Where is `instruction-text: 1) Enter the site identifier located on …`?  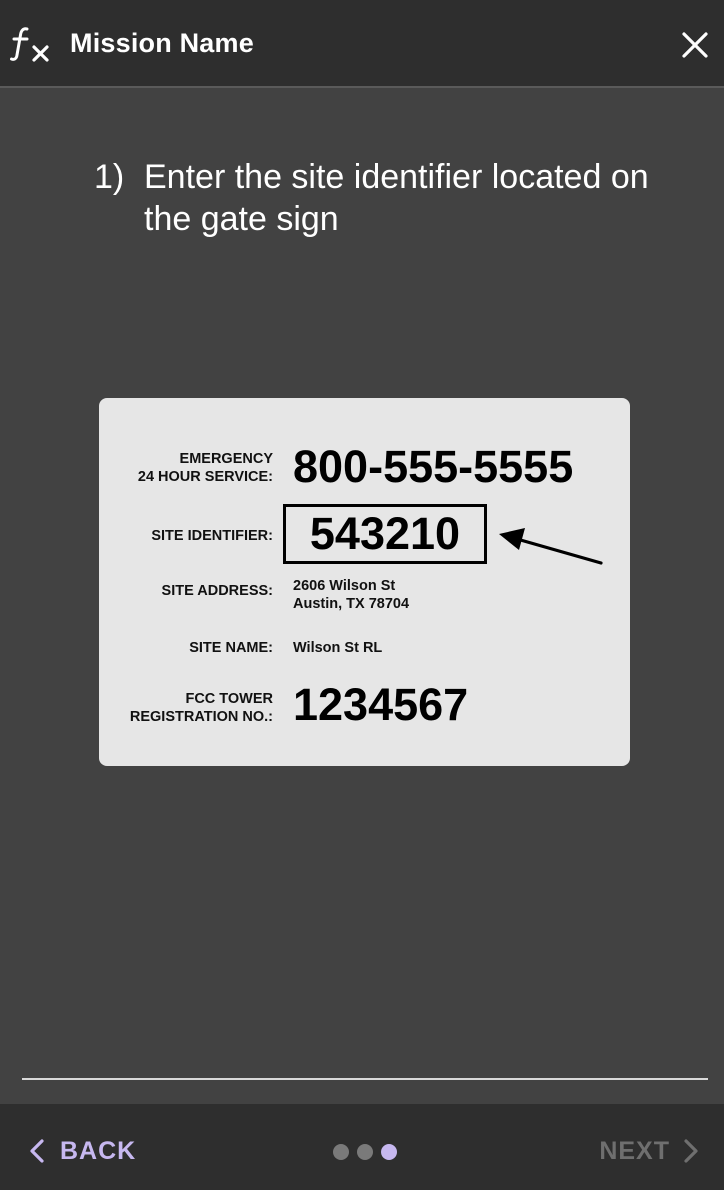 instruction-text: 1) Enter the site identifier located on … is located at coordinates (384, 198).